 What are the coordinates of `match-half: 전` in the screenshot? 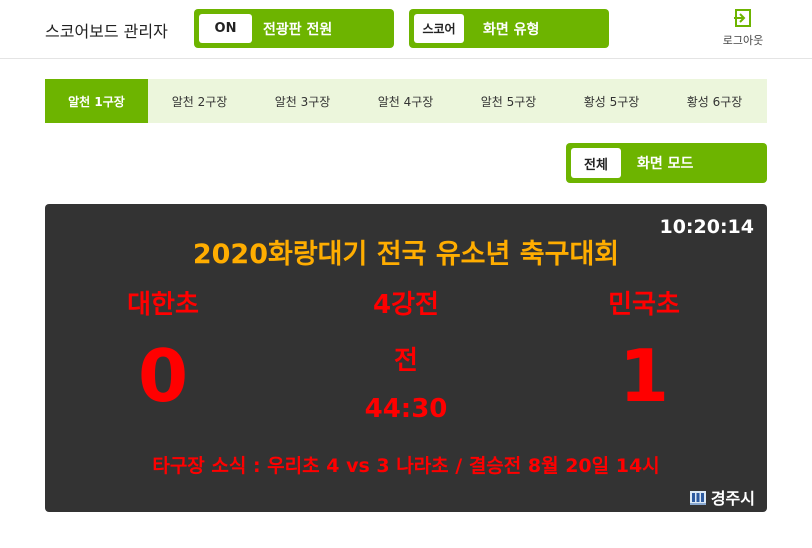 It's located at (406, 361).